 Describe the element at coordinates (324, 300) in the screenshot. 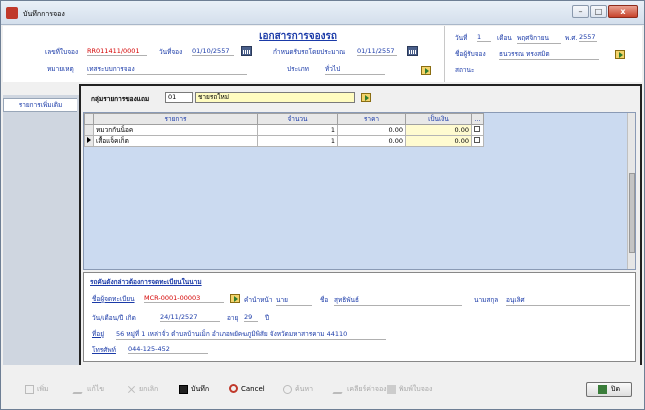

I see `firstname-label: ชื่อ` at that location.